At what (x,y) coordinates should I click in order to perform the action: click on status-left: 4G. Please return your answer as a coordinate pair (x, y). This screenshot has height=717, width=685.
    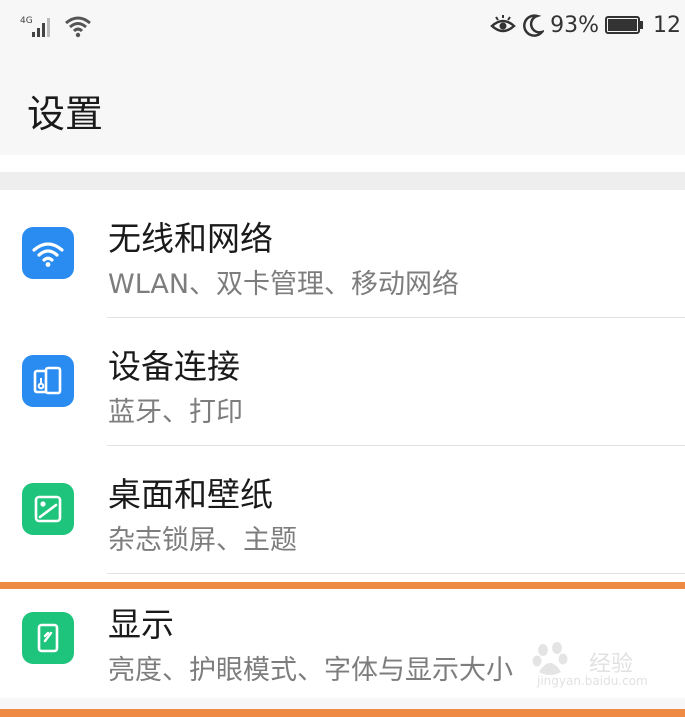
    Looking at the image, I should click on (56, 25).